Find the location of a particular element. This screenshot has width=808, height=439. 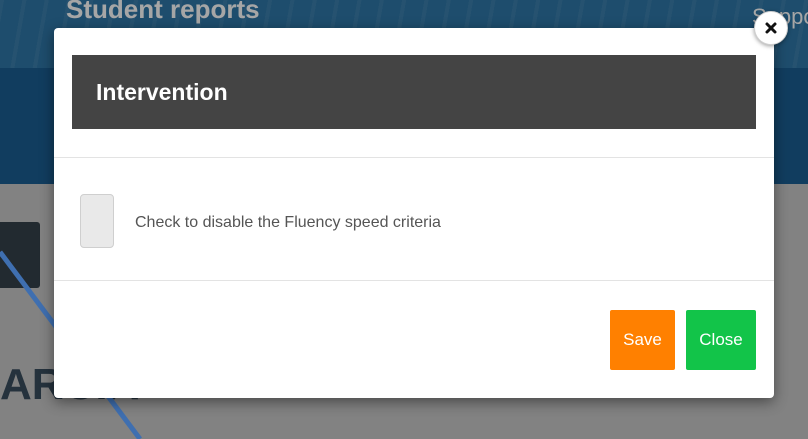

modal-close-x-button is located at coordinates (771, 28).